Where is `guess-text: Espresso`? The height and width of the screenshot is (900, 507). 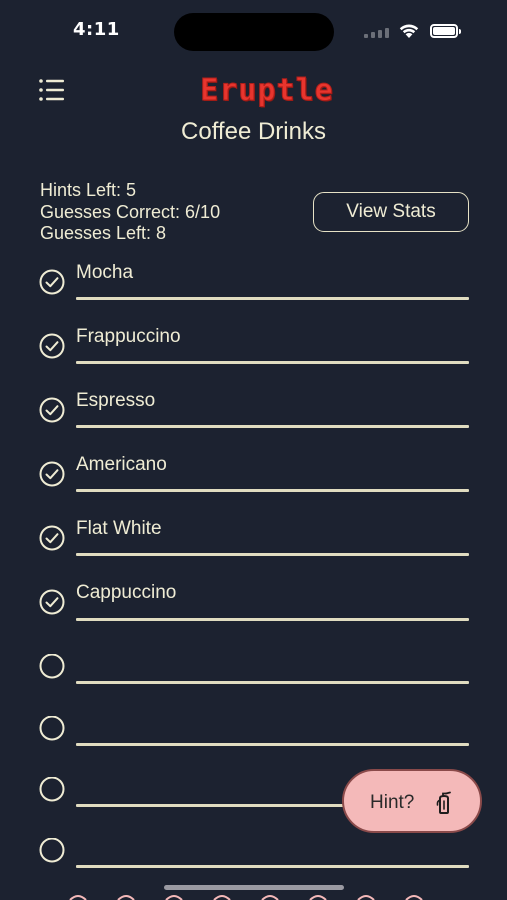 guess-text: Espresso is located at coordinates (116, 400).